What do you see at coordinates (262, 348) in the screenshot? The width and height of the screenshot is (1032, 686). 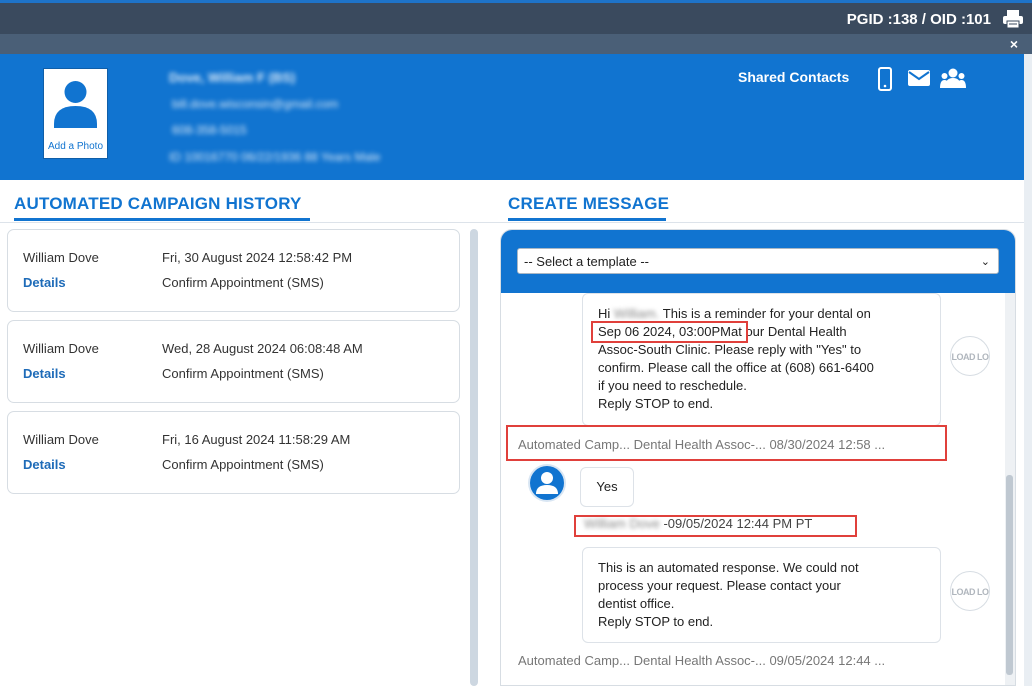 I see `history-date: Wed, 28 August 2024 06:08:48 AM` at bounding box center [262, 348].